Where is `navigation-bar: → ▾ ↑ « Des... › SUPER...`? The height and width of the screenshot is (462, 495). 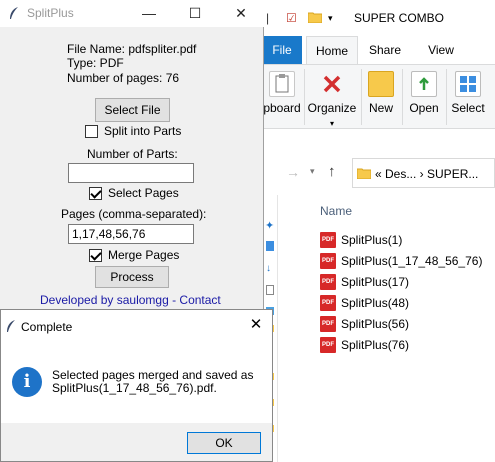 navigation-bar: → ▾ ↑ « Des... › SUPER... is located at coordinates (378, 173).